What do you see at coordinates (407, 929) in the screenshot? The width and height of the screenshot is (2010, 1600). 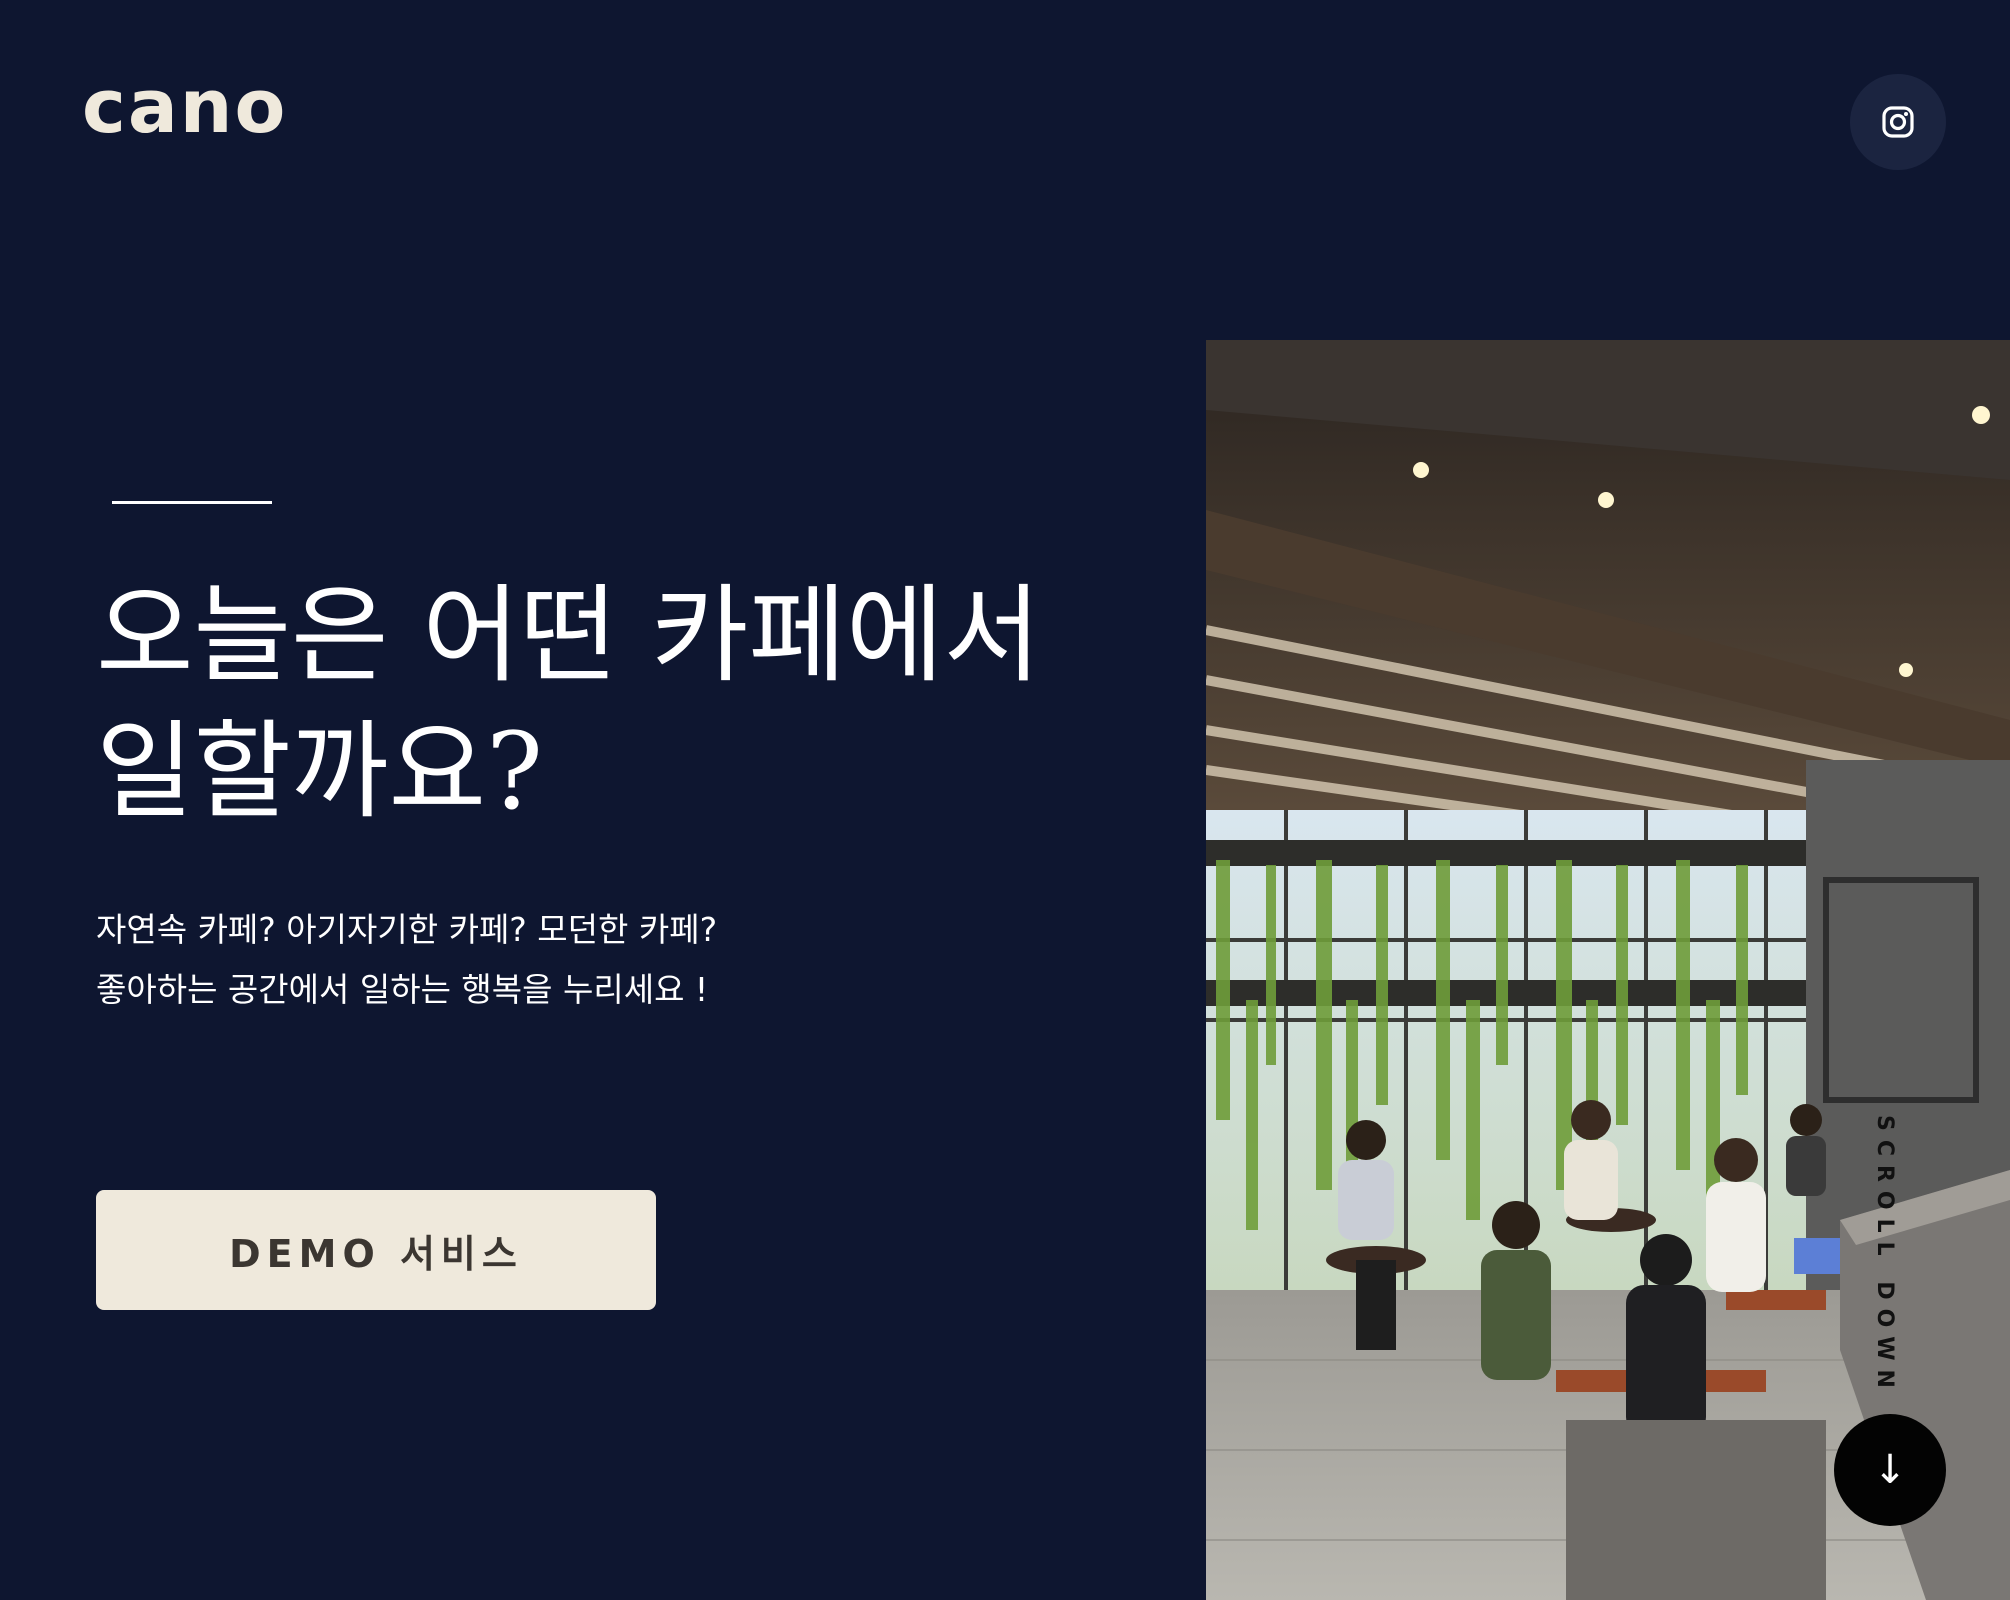 I see `hero-description-line-1: 자연속 카페? 아기자기한 카페? 모던한 카페?` at bounding box center [407, 929].